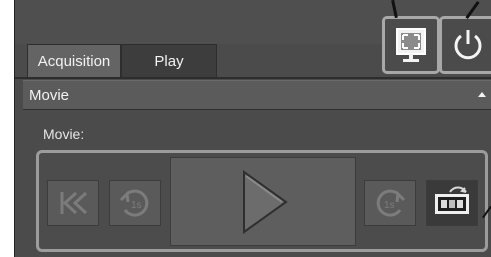 The width and height of the screenshot is (491, 257). What do you see at coordinates (452, 200) in the screenshot?
I see `export-movie-icon` at bounding box center [452, 200].